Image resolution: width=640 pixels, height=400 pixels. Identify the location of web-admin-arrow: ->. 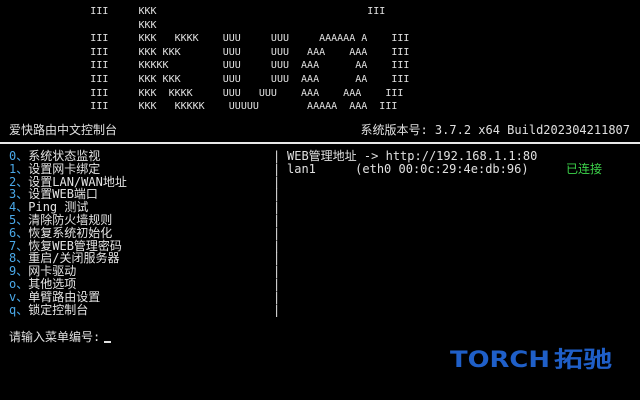
(371, 156).